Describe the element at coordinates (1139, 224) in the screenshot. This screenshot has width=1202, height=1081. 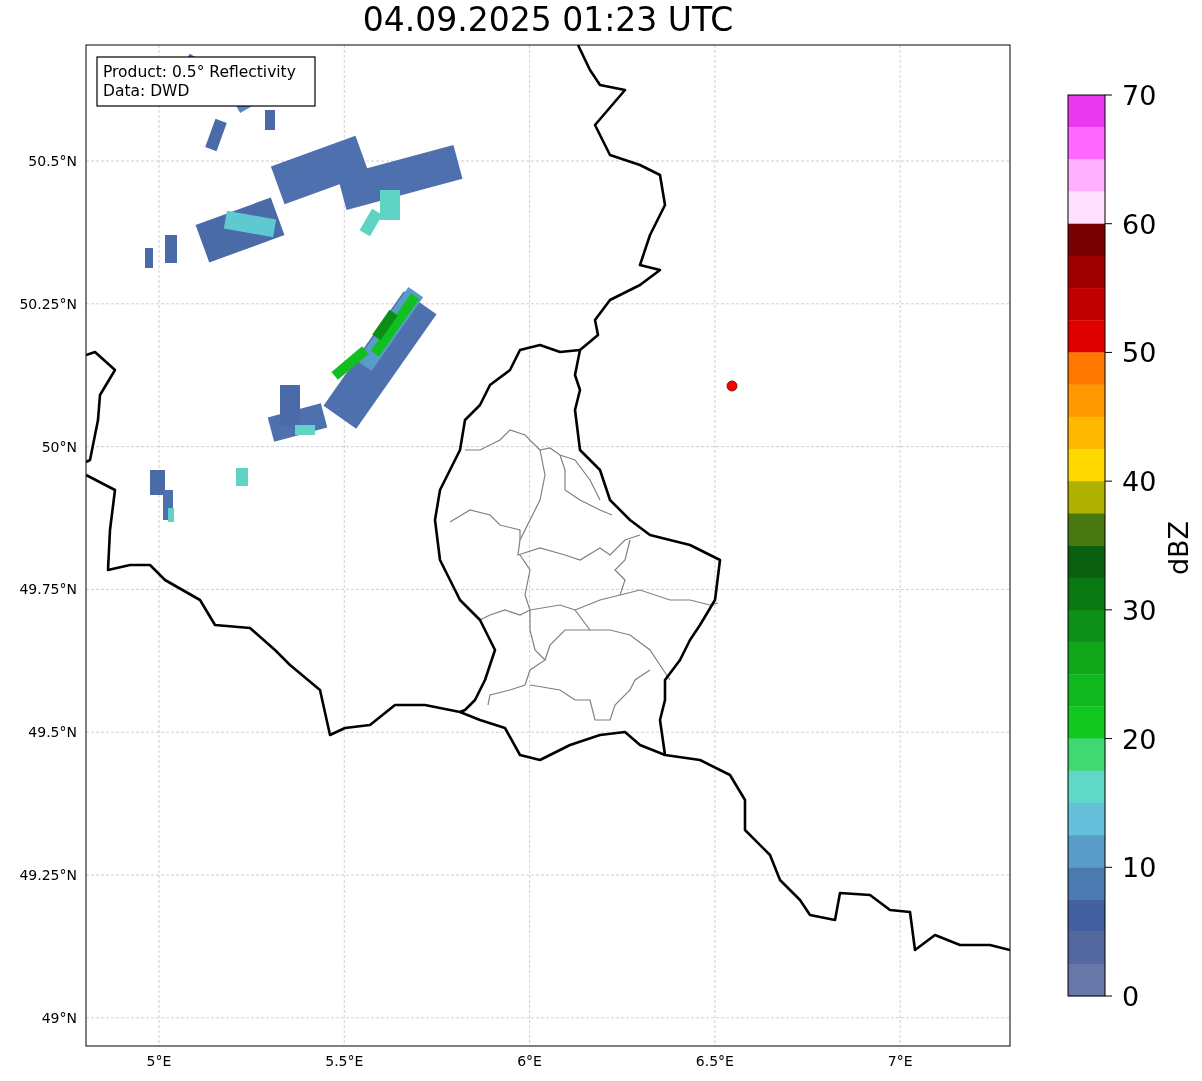
I see `colorbar-tick-label: 60` at that location.